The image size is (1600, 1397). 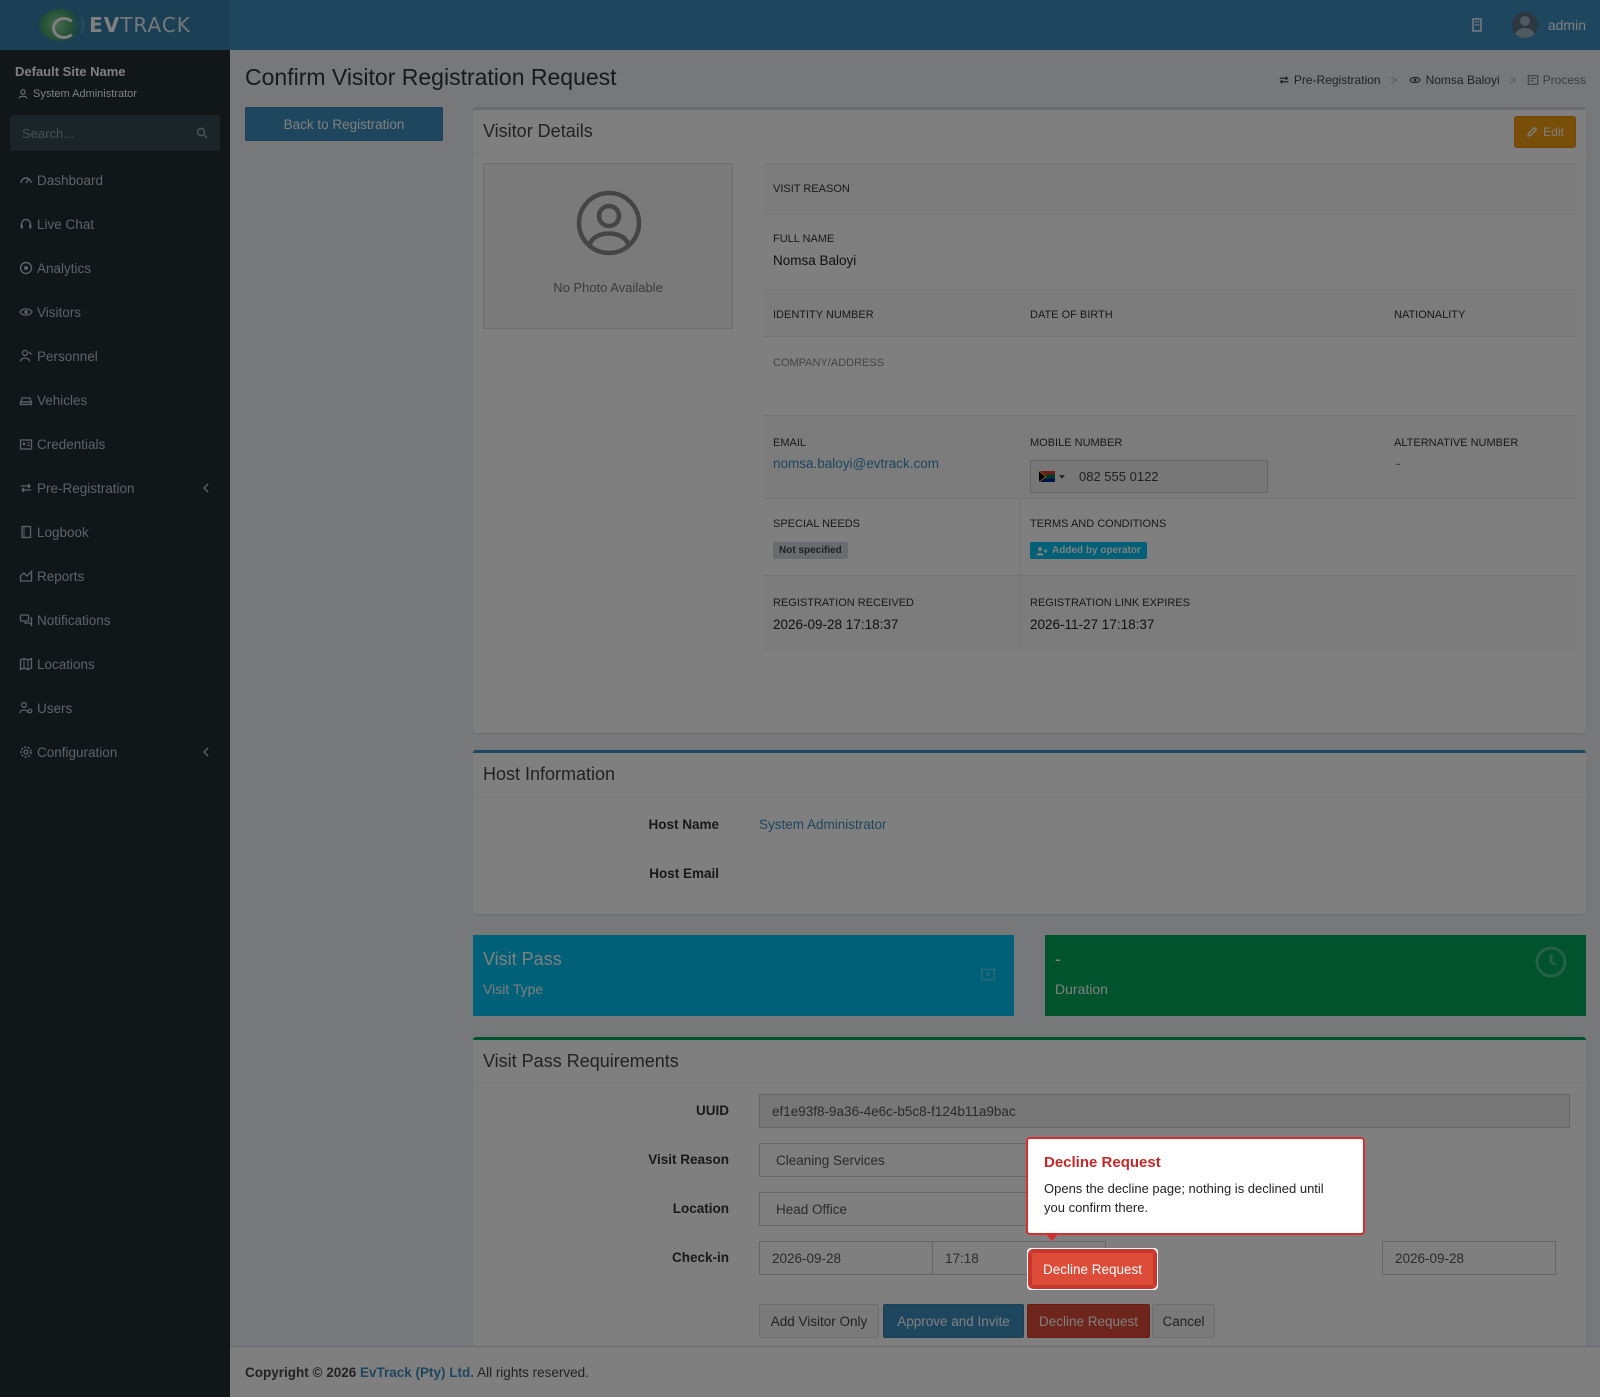 I want to click on highlighted-decline-request-button: Decline Request, so click(x=1092, y=1269).